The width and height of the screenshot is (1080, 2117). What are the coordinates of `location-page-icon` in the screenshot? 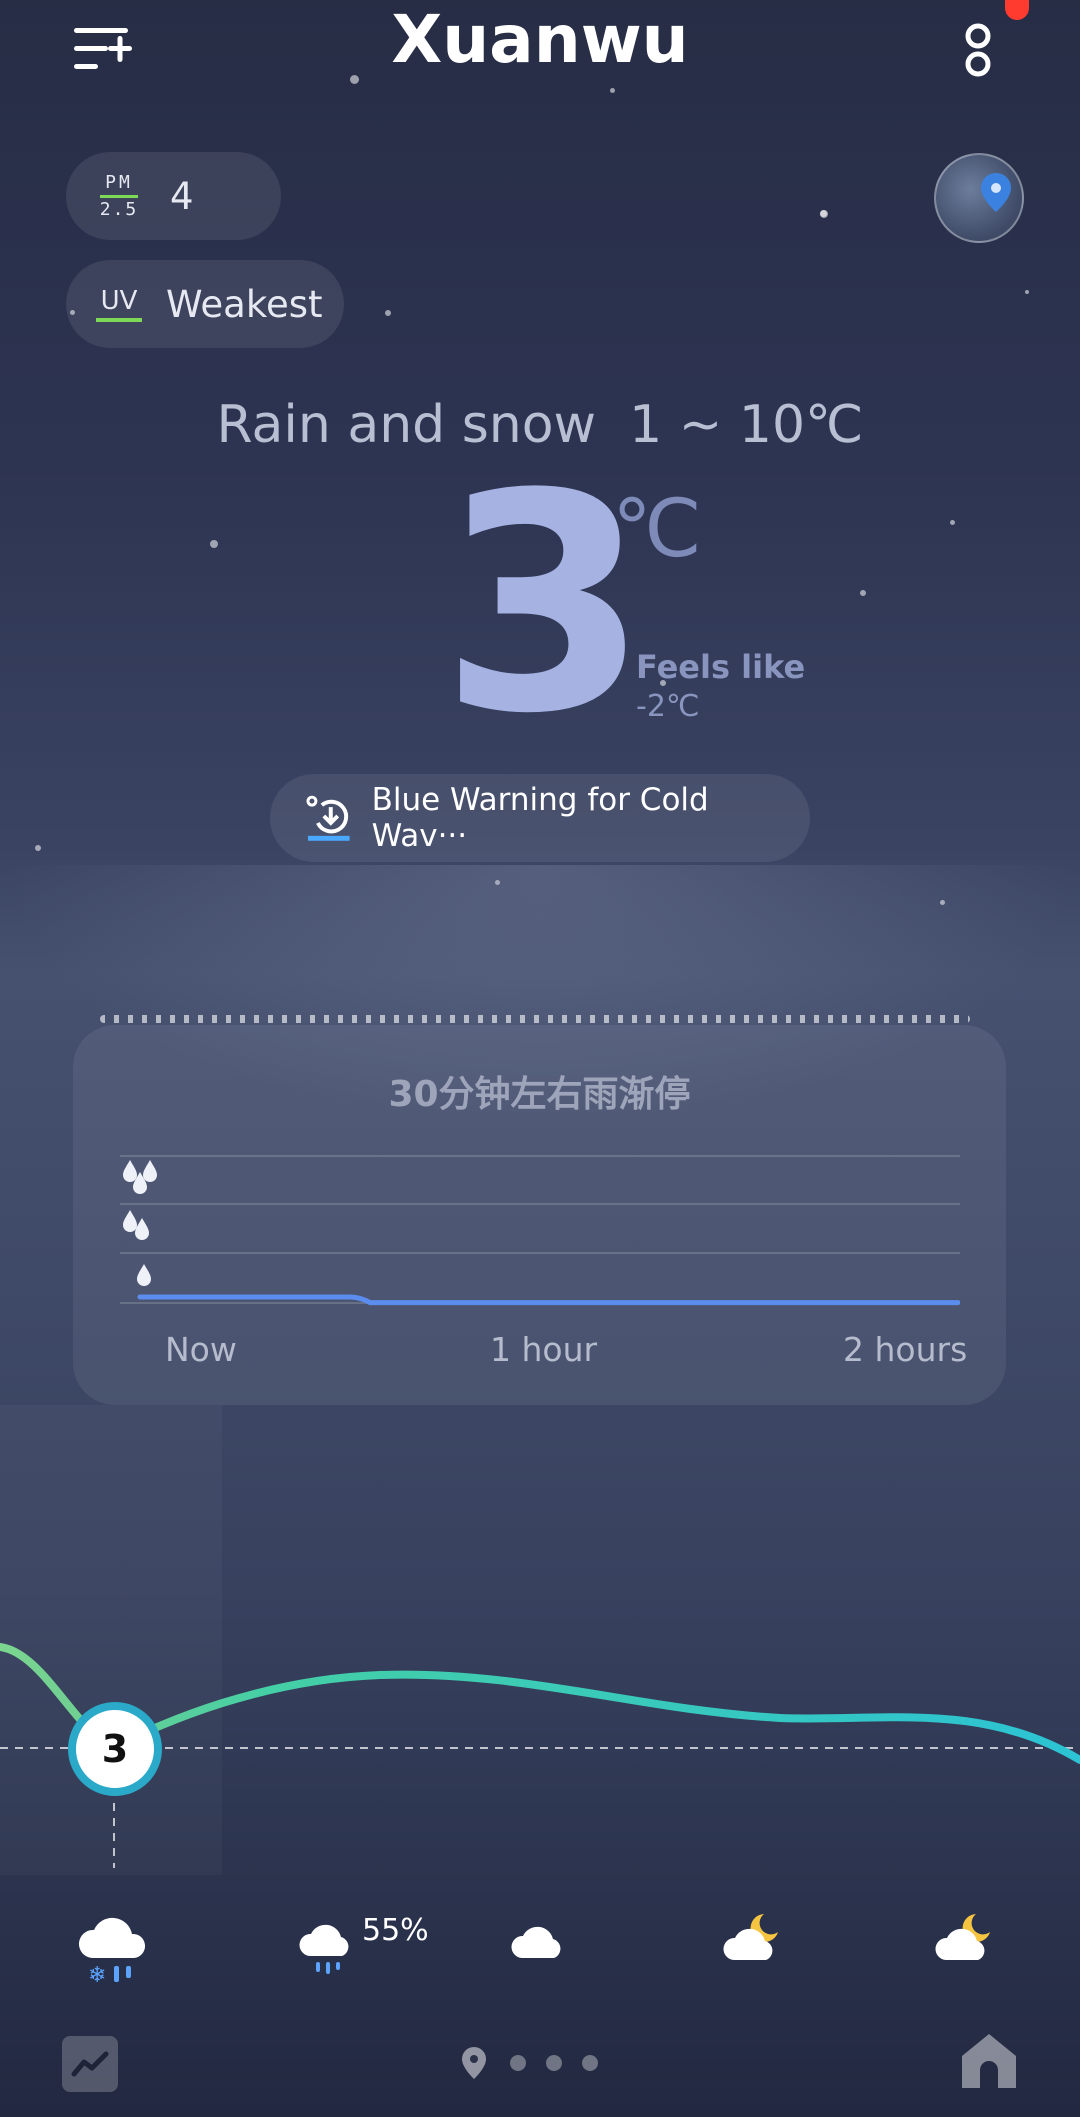 It's located at (474, 2063).